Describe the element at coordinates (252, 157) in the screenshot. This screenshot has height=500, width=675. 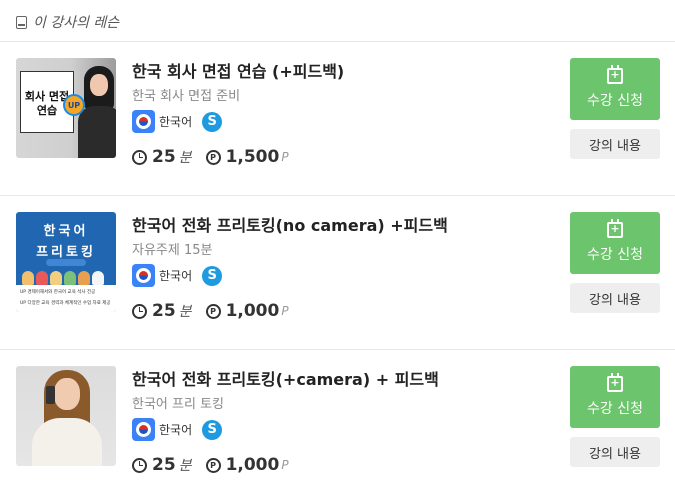
I see `lesson-price: 1,500` at that location.